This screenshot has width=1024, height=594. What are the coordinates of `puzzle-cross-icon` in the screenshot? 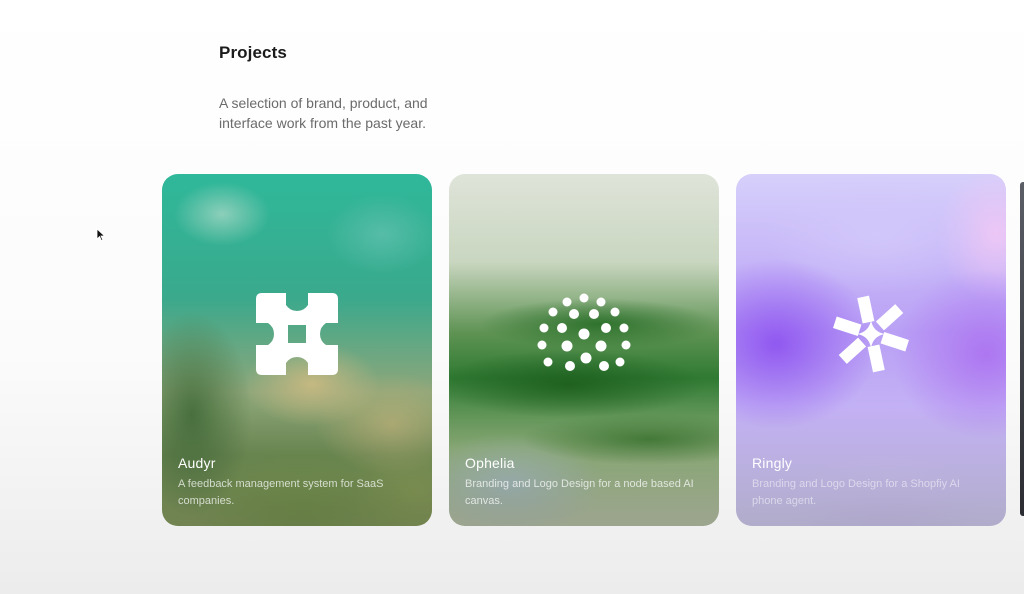 It's located at (297, 334).